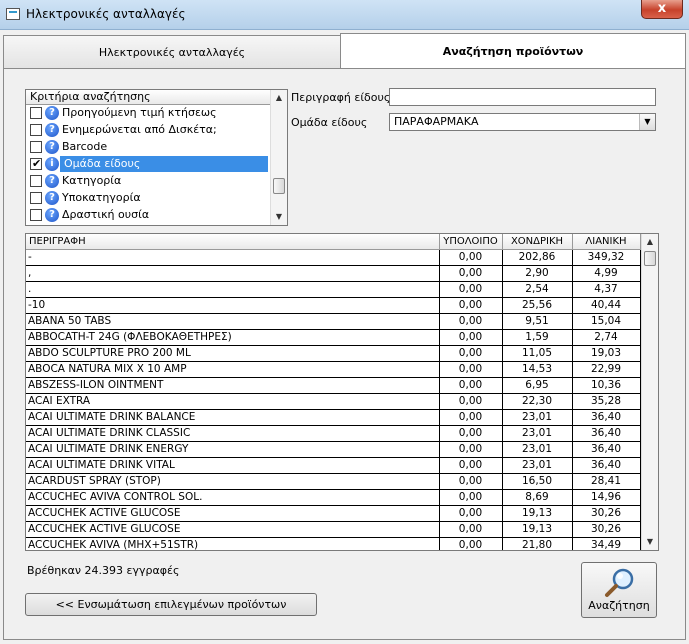 The image size is (689, 644). Describe the element at coordinates (606, 273) in the screenshot. I see `cell-retail: 4,99` at that location.